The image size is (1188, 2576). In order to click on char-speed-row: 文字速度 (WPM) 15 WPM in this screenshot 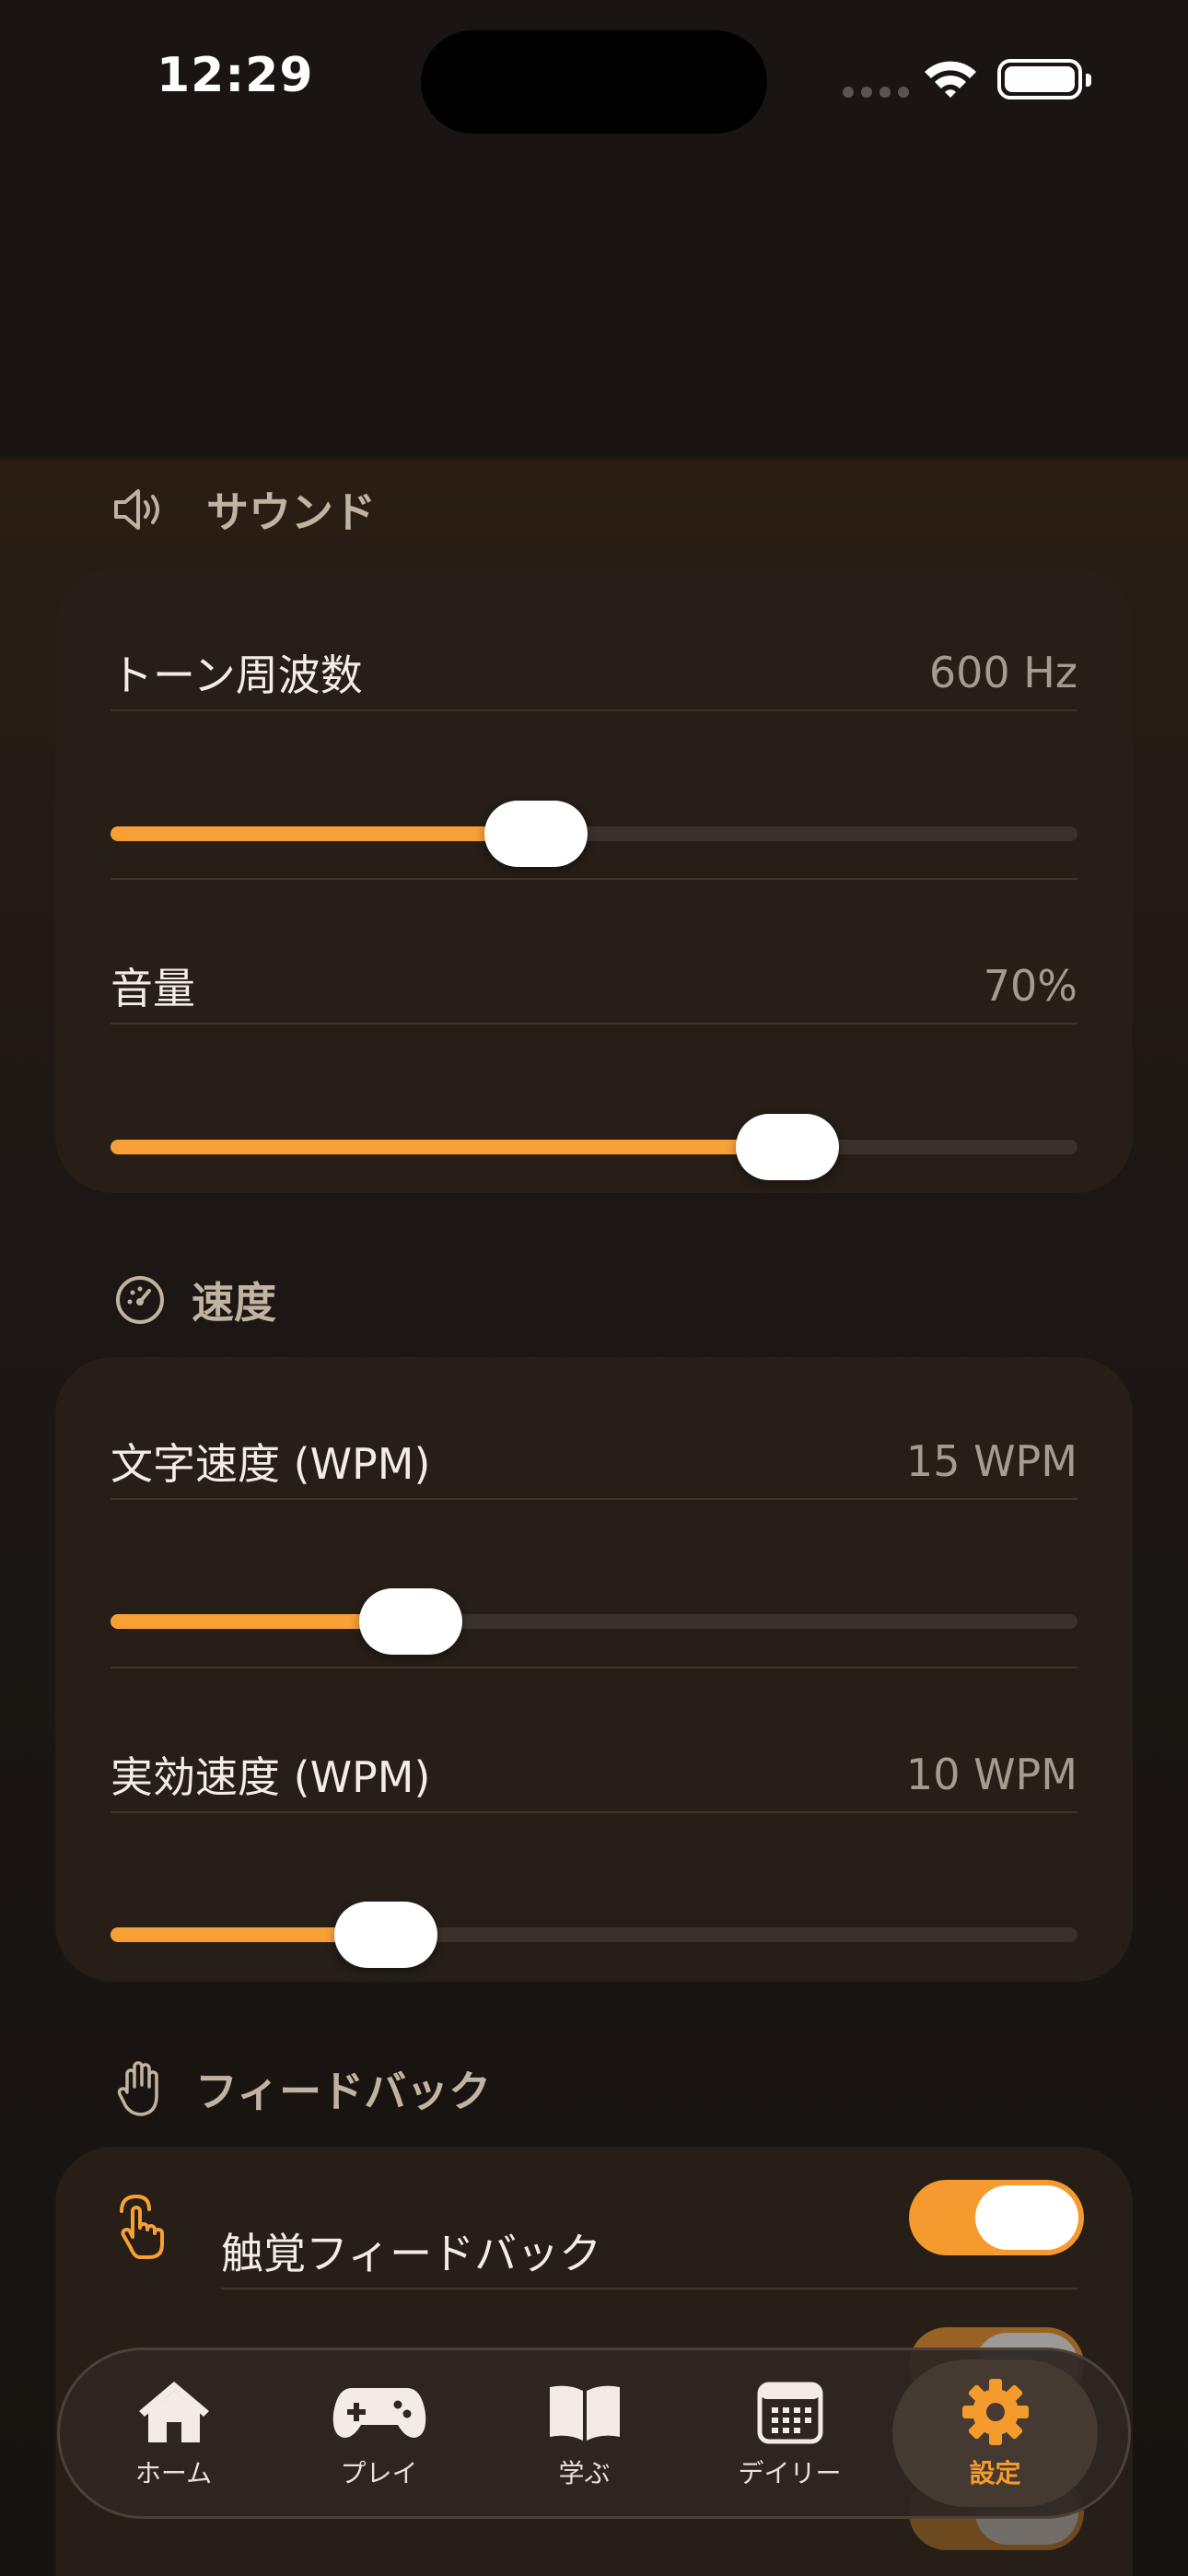, I will do `click(594, 1461)`.